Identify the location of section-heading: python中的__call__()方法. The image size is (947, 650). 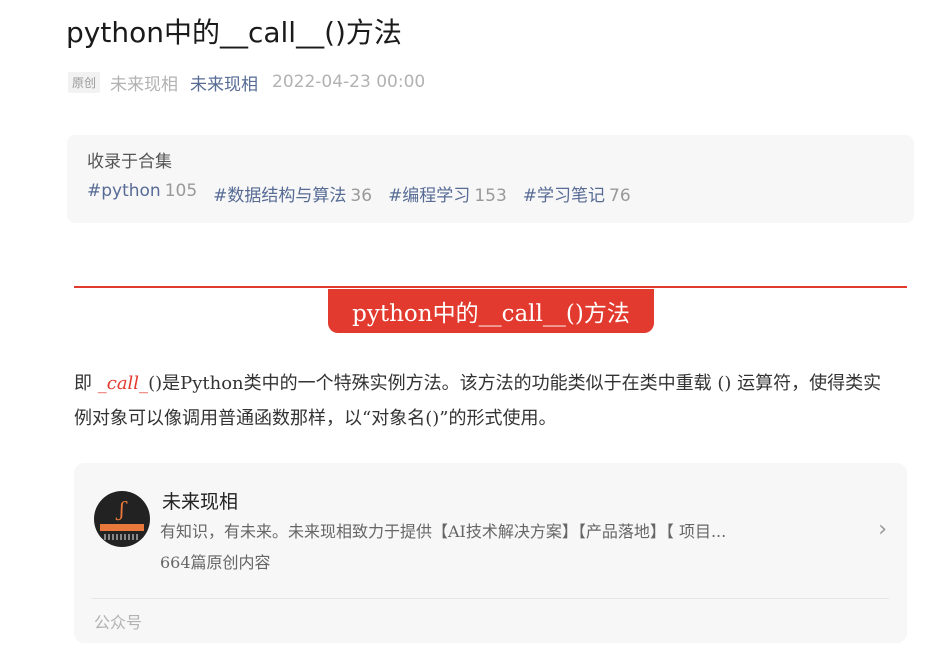
(491, 314).